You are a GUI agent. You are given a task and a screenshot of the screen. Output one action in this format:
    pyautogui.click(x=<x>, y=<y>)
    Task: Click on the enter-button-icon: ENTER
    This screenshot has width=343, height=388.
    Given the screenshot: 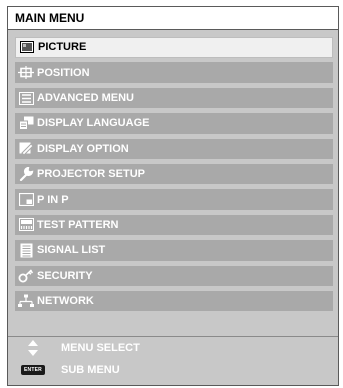 What is the action you would take?
    pyautogui.click(x=33, y=370)
    